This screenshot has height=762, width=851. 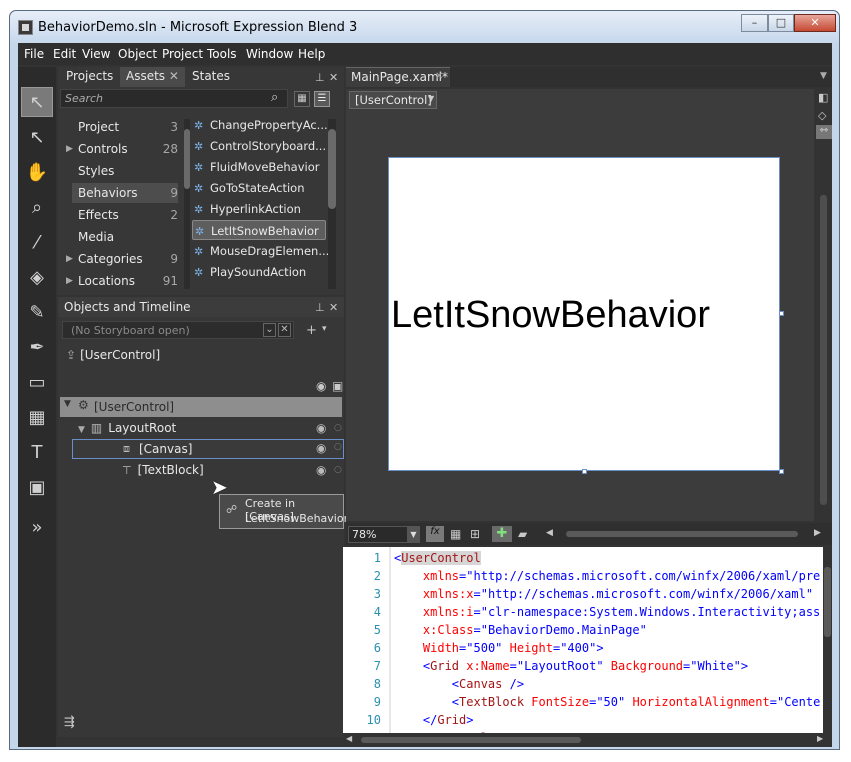 What do you see at coordinates (37, 527) in the screenshot?
I see `asset-library-icon: »` at bounding box center [37, 527].